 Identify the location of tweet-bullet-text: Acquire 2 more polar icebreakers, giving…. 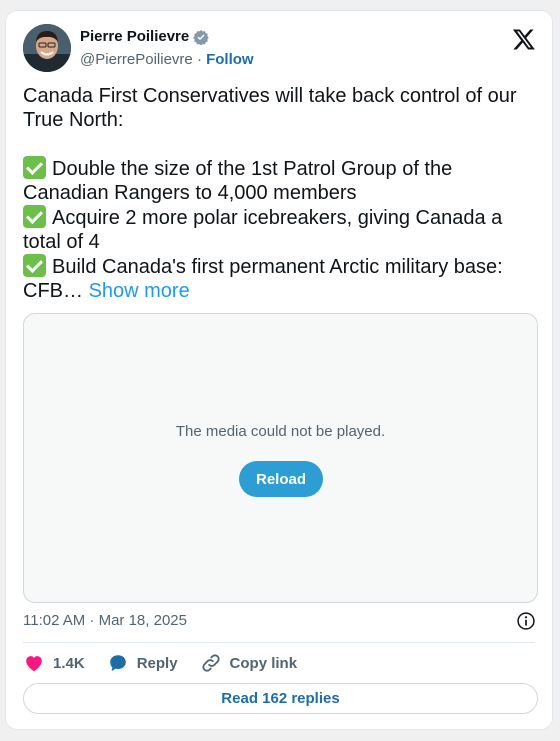
(263, 230).